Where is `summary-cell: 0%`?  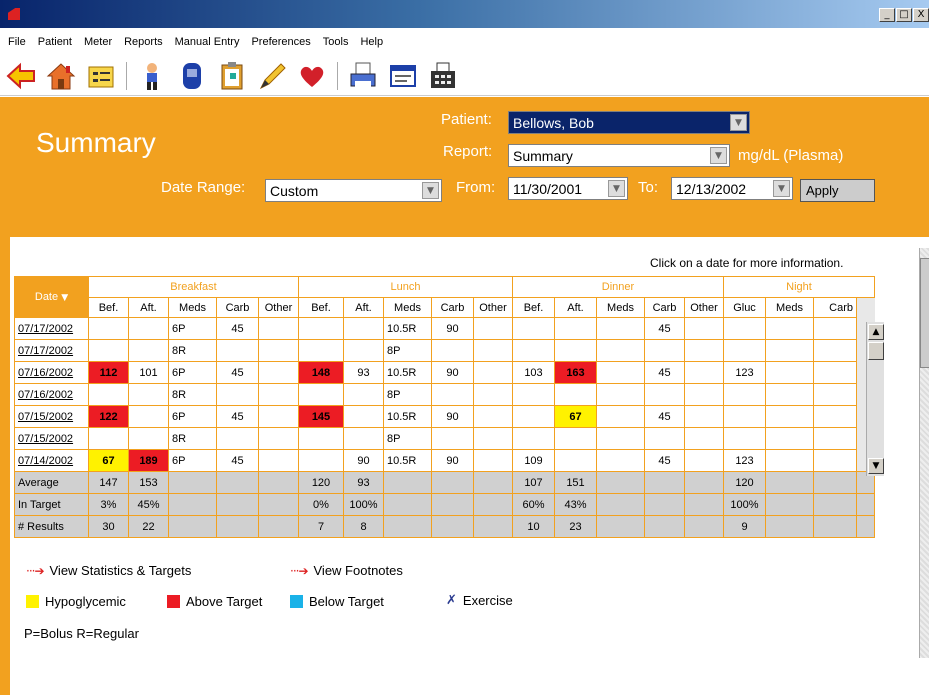
summary-cell: 0% is located at coordinates (321, 504).